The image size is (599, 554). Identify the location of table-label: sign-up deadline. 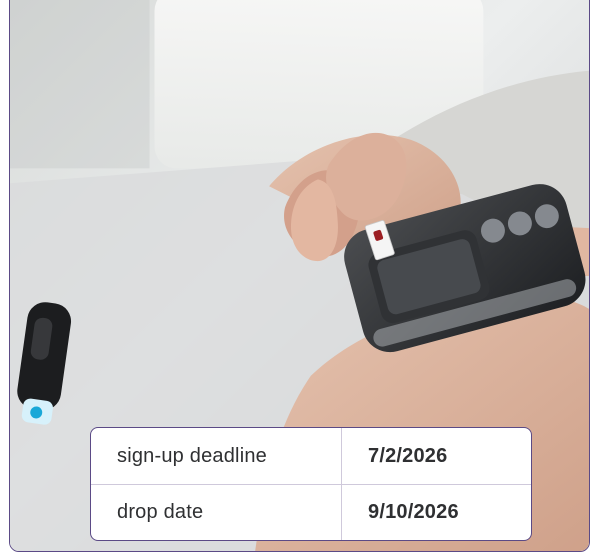
(216, 456).